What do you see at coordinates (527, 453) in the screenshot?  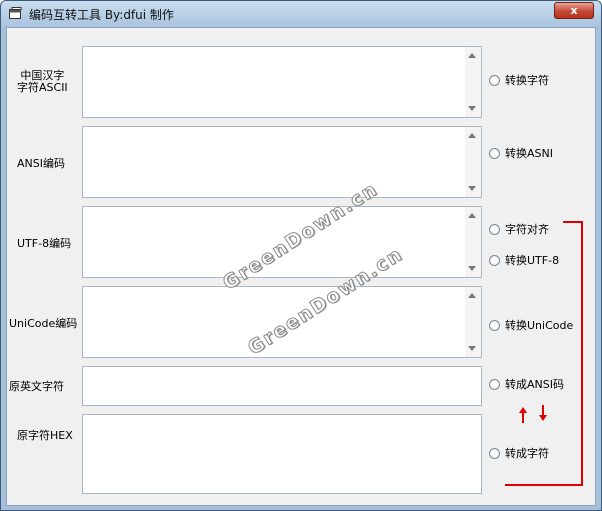 I see `radio-label: 转成字符` at bounding box center [527, 453].